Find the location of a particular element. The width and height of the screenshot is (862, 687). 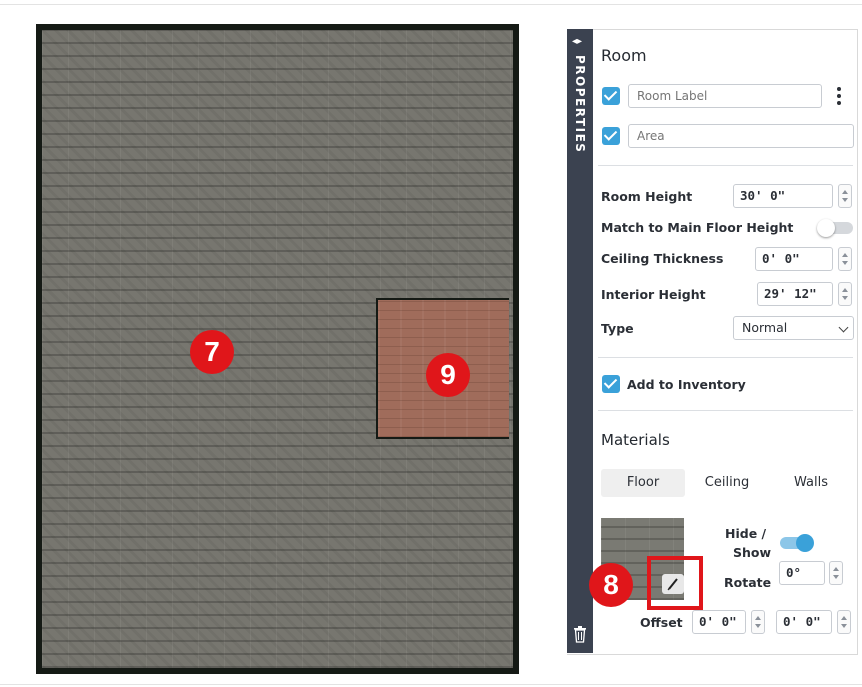

tab-ceiling: Ceiling is located at coordinates (727, 483).